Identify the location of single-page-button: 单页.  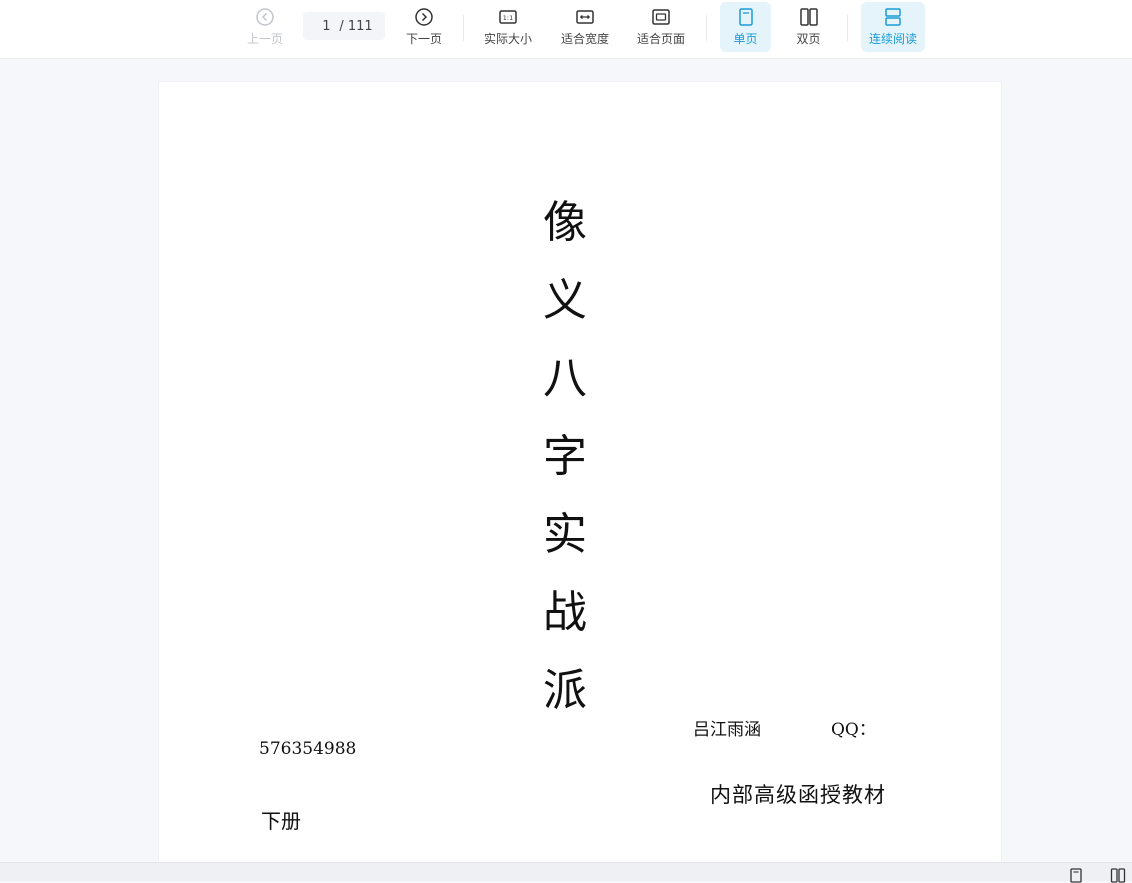
(745, 27).